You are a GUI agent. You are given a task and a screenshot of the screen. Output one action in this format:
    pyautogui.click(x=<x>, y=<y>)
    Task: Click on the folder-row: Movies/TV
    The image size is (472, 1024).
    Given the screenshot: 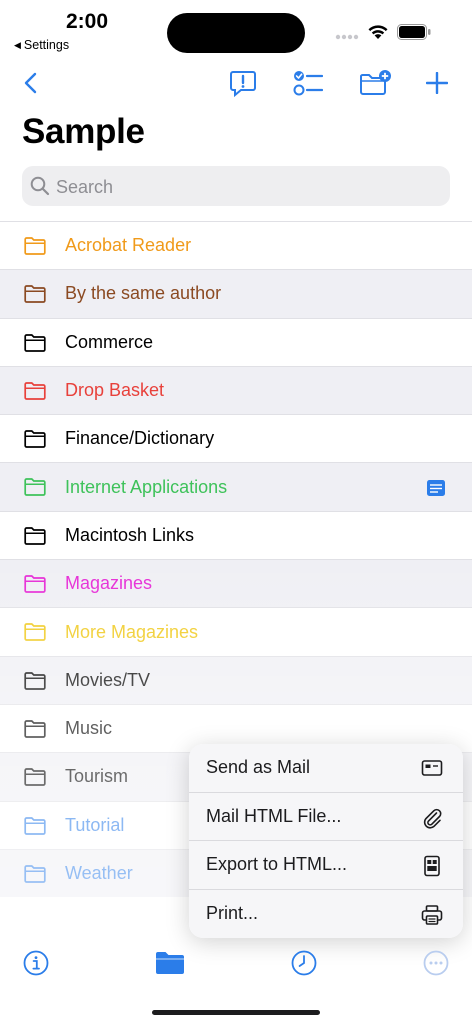 What is the action you would take?
    pyautogui.click(x=236, y=679)
    